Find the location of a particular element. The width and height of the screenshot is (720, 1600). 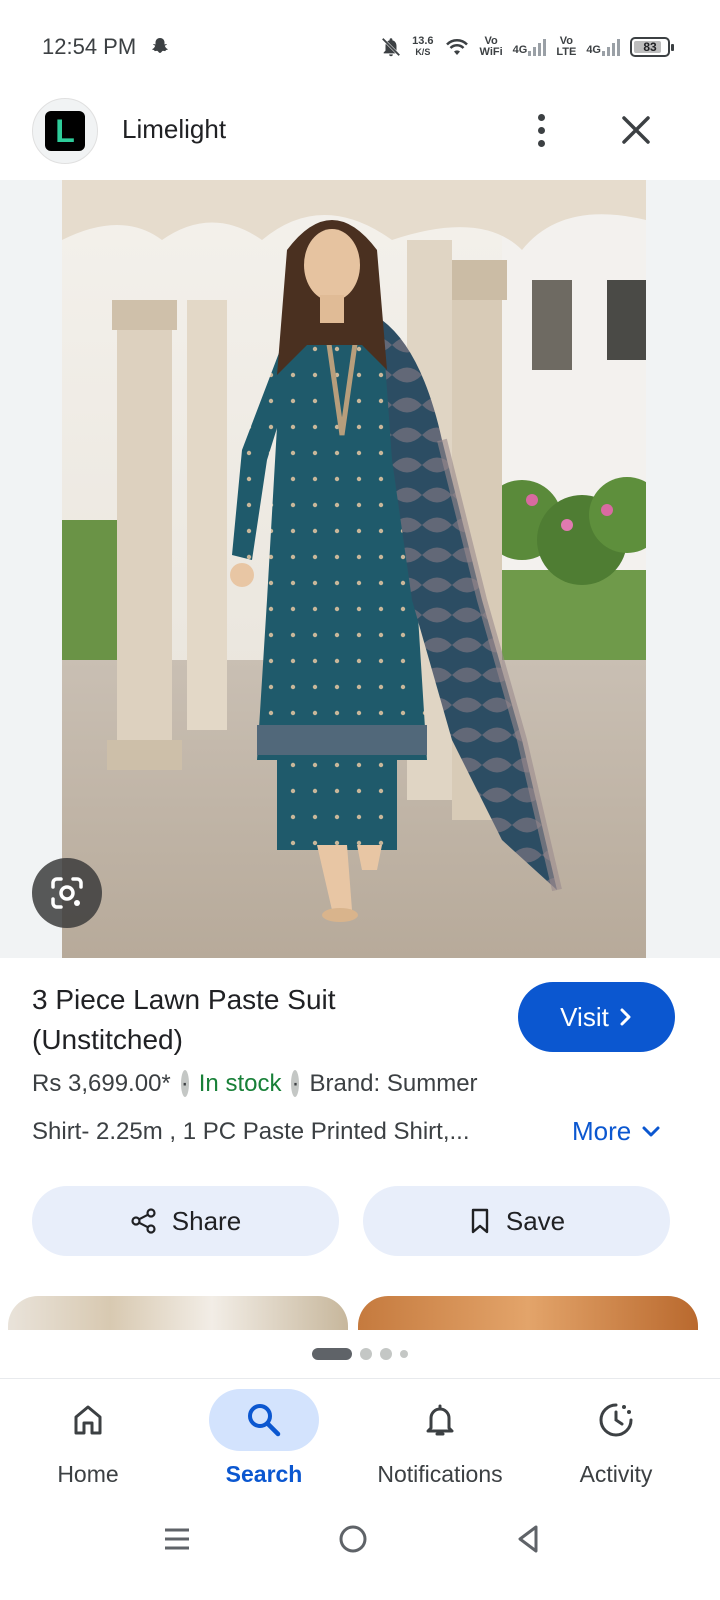

product-title: 3 Piece Lawn Paste Suit (Unstitched) is located at coordinates (184, 1019).